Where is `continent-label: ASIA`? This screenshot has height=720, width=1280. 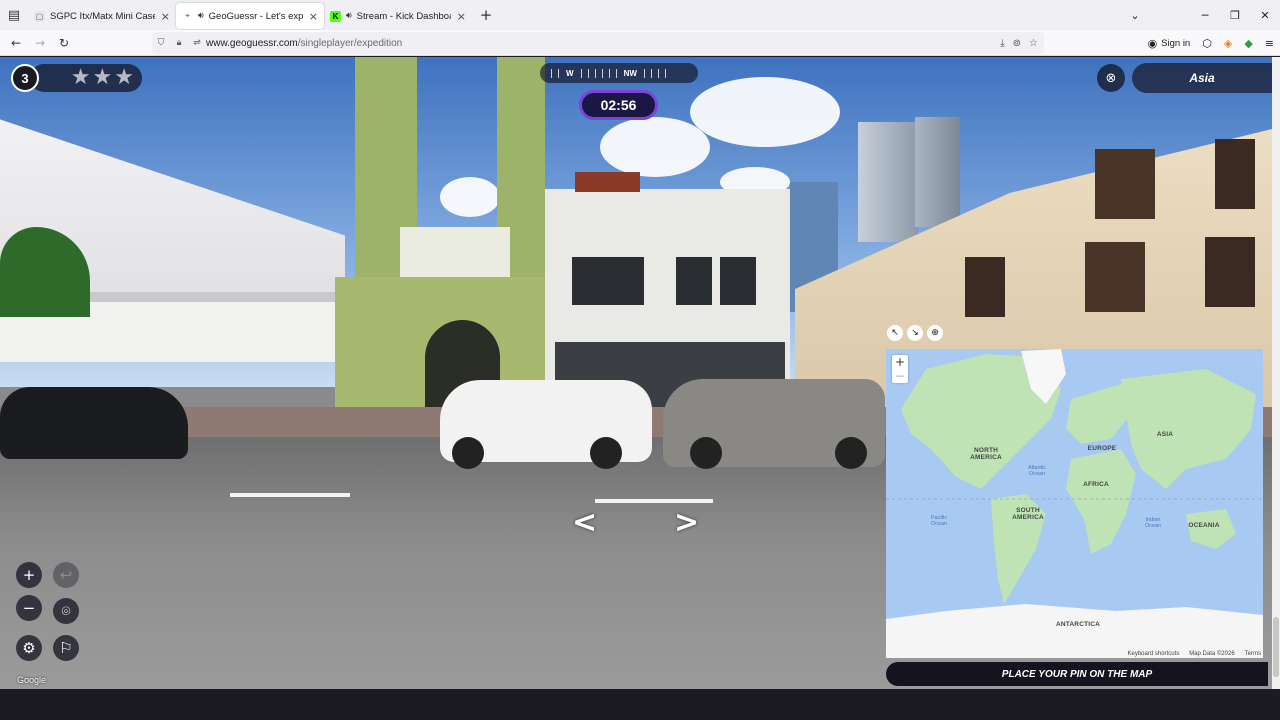
continent-label: ASIA is located at coordinates (1165, 434).